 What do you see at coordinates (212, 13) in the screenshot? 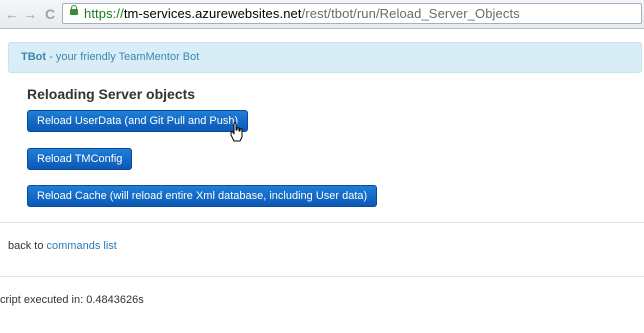
I see `url-host: tm-services.azurewebsites.net` at bounding box center [212, 13].